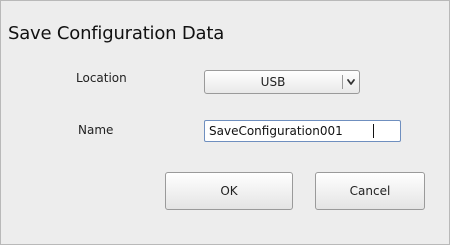 This screenshot has width=450, height=245. Describe the element at coordinates (96, 130) in the screenshot. I see `name-label: Name` at that location.